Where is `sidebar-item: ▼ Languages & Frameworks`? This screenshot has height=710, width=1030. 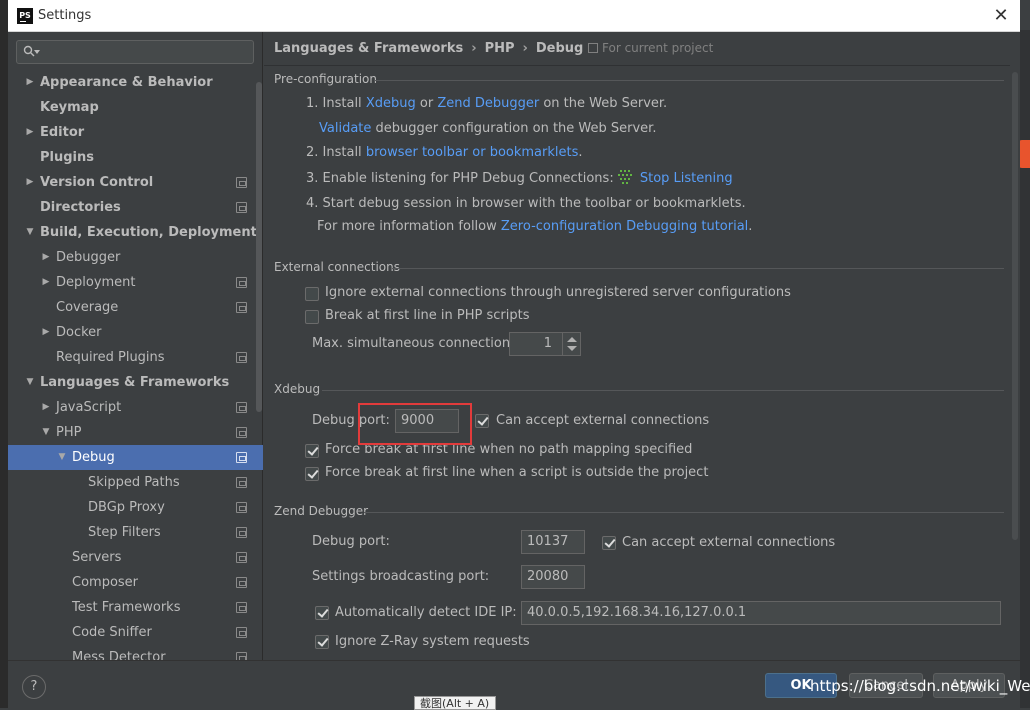 sidebar-item: ▼ Languages & Frameworks is located at coordinates (135, 382).